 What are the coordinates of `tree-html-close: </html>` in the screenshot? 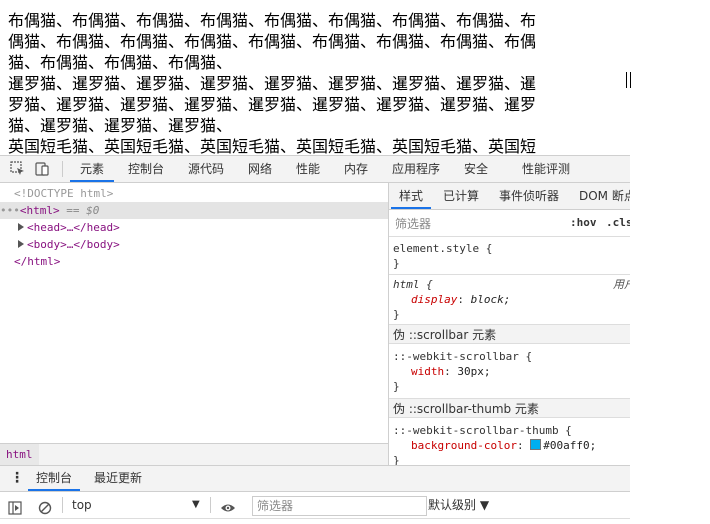 It's located at (201, 261).